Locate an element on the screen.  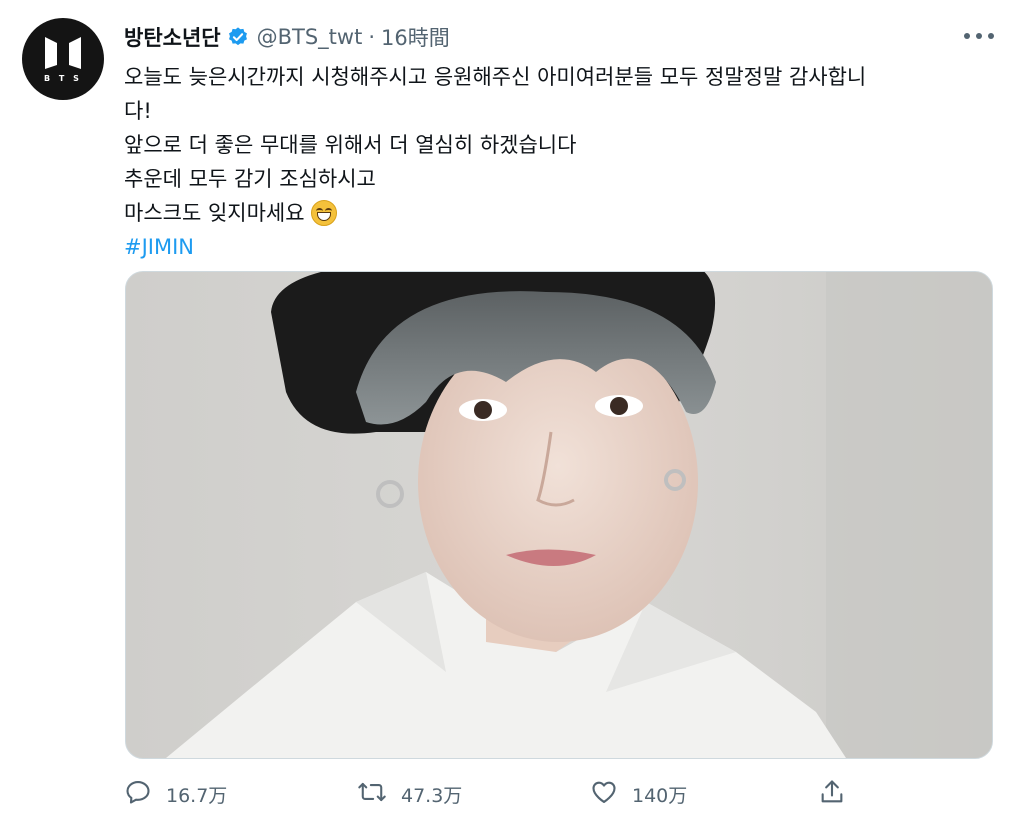
share-button is located at coordinates (832, 794).